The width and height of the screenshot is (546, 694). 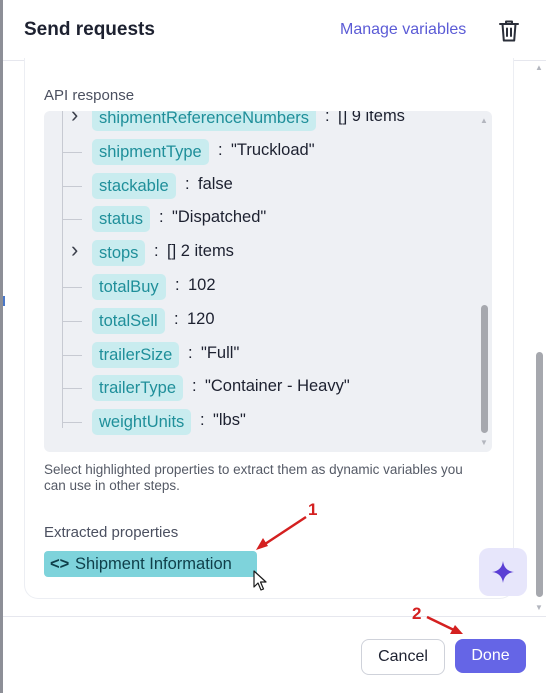 What do you see at coordinates (220, 352) in the screenshot?
I see `json-value: "Full"` at bounding box center [220, 352].